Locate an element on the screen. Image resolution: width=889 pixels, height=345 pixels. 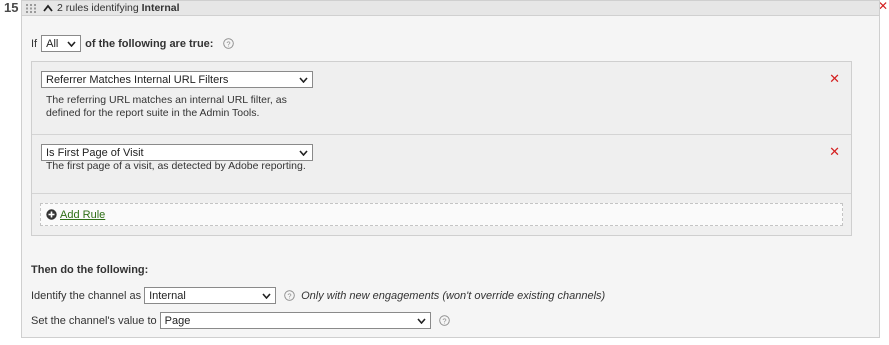
row-number: 15 is located at coordinates (11, 7).